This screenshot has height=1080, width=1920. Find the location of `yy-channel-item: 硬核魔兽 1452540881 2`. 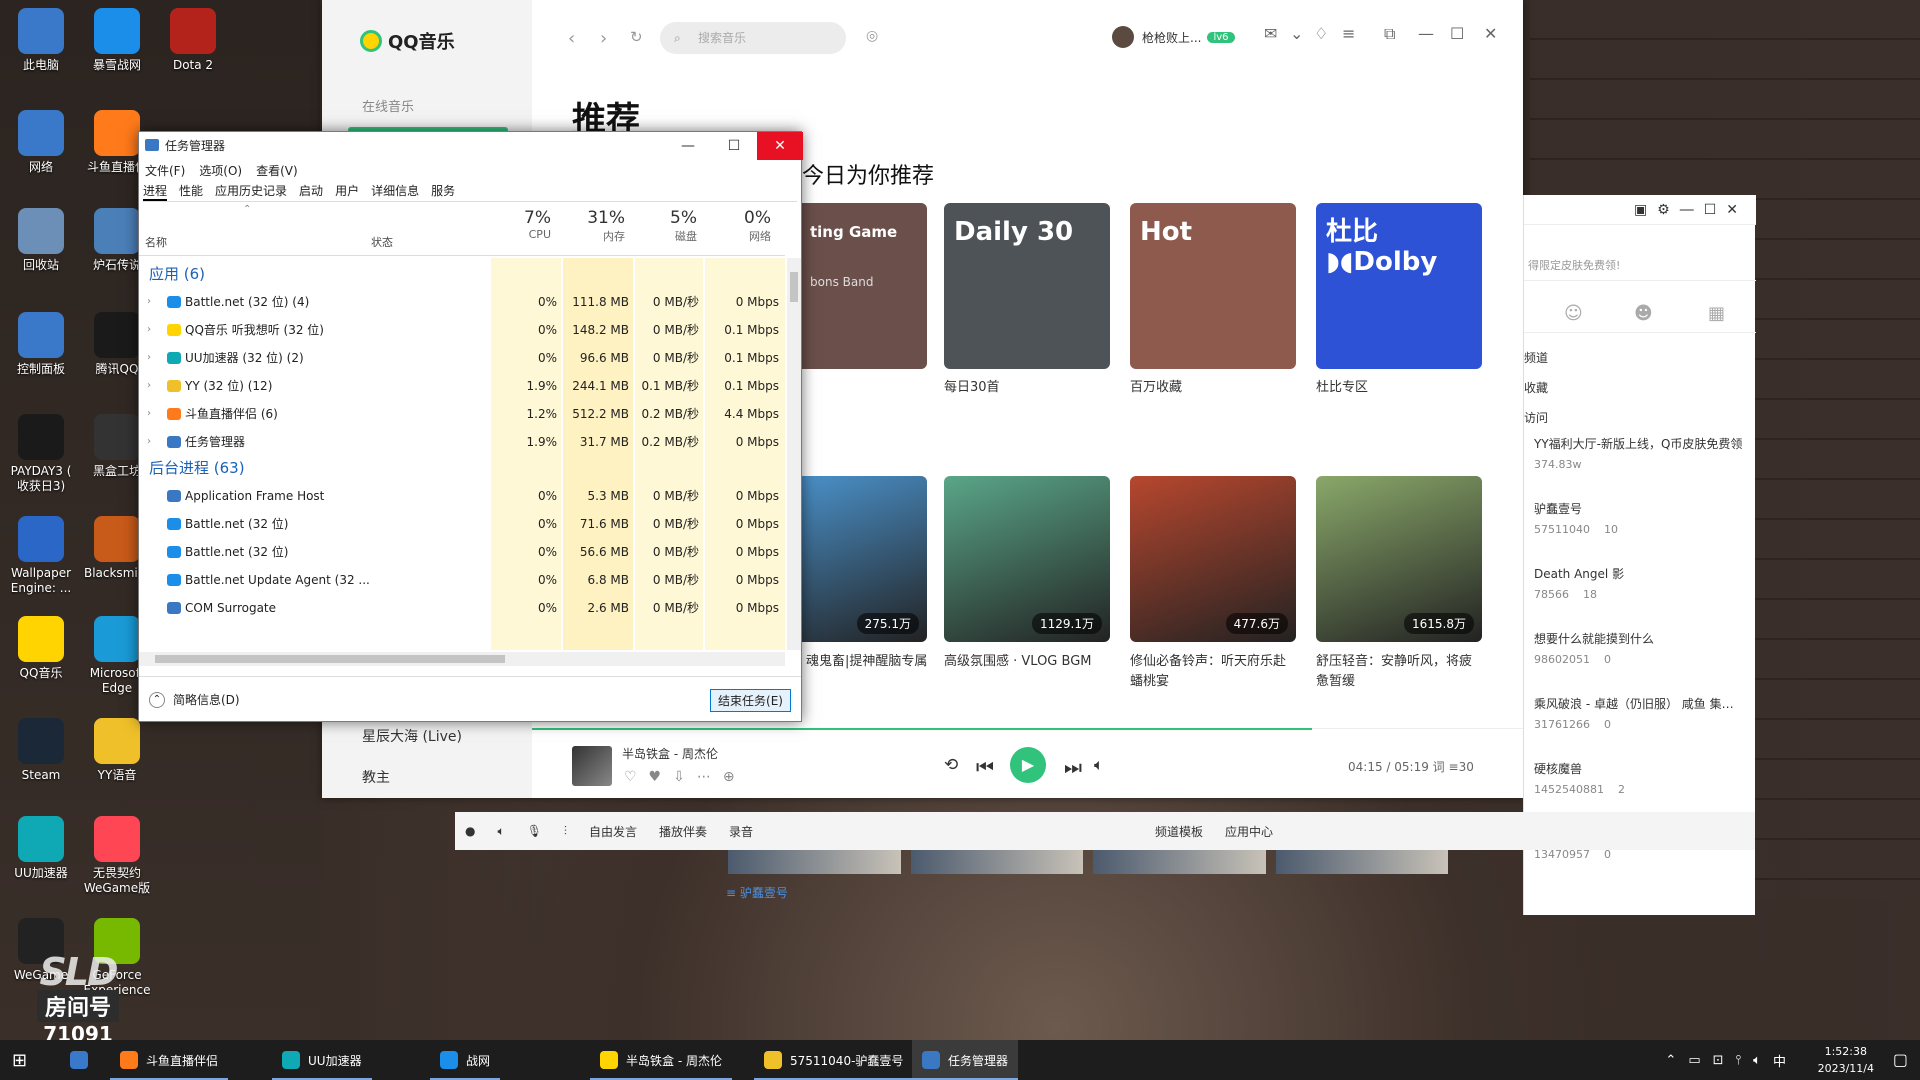

yy-channel-item: 硬核魔兽 1452540881 2 is located at coordinates (1639, 778).